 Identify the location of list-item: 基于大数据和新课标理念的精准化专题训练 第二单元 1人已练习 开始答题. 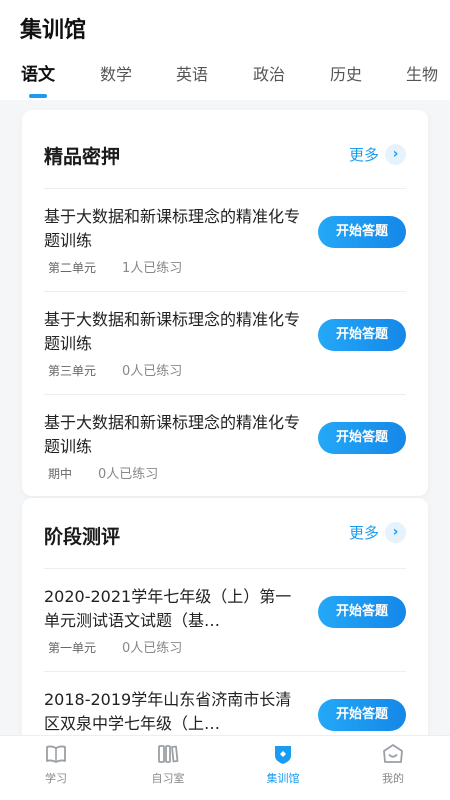
(225, 239).